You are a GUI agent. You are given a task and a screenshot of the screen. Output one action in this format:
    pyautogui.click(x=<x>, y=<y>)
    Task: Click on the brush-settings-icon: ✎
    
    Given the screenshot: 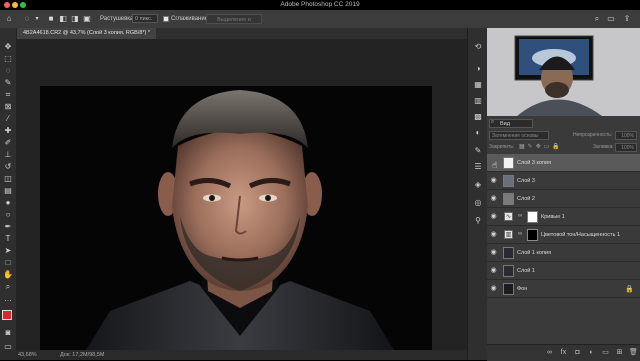 What is the action you would take?
    pyautogui.click(x=478, y=151)
    